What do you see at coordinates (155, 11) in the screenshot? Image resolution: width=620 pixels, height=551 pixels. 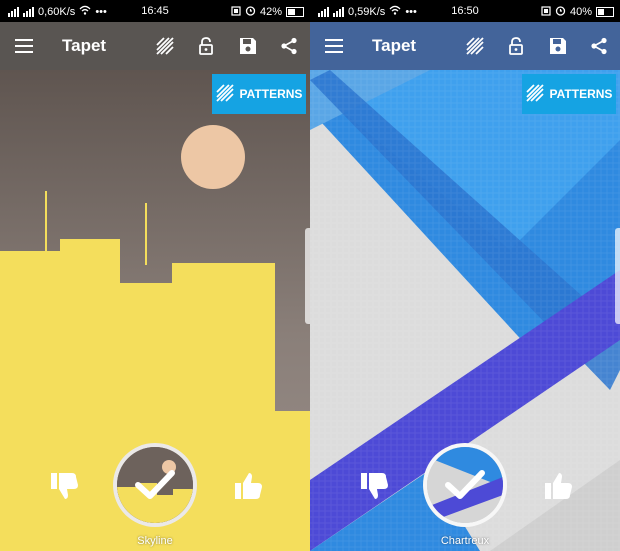 I see `status-bar: 0,60K/s ••• 16:45 42%` at bounding box center [155, 11].